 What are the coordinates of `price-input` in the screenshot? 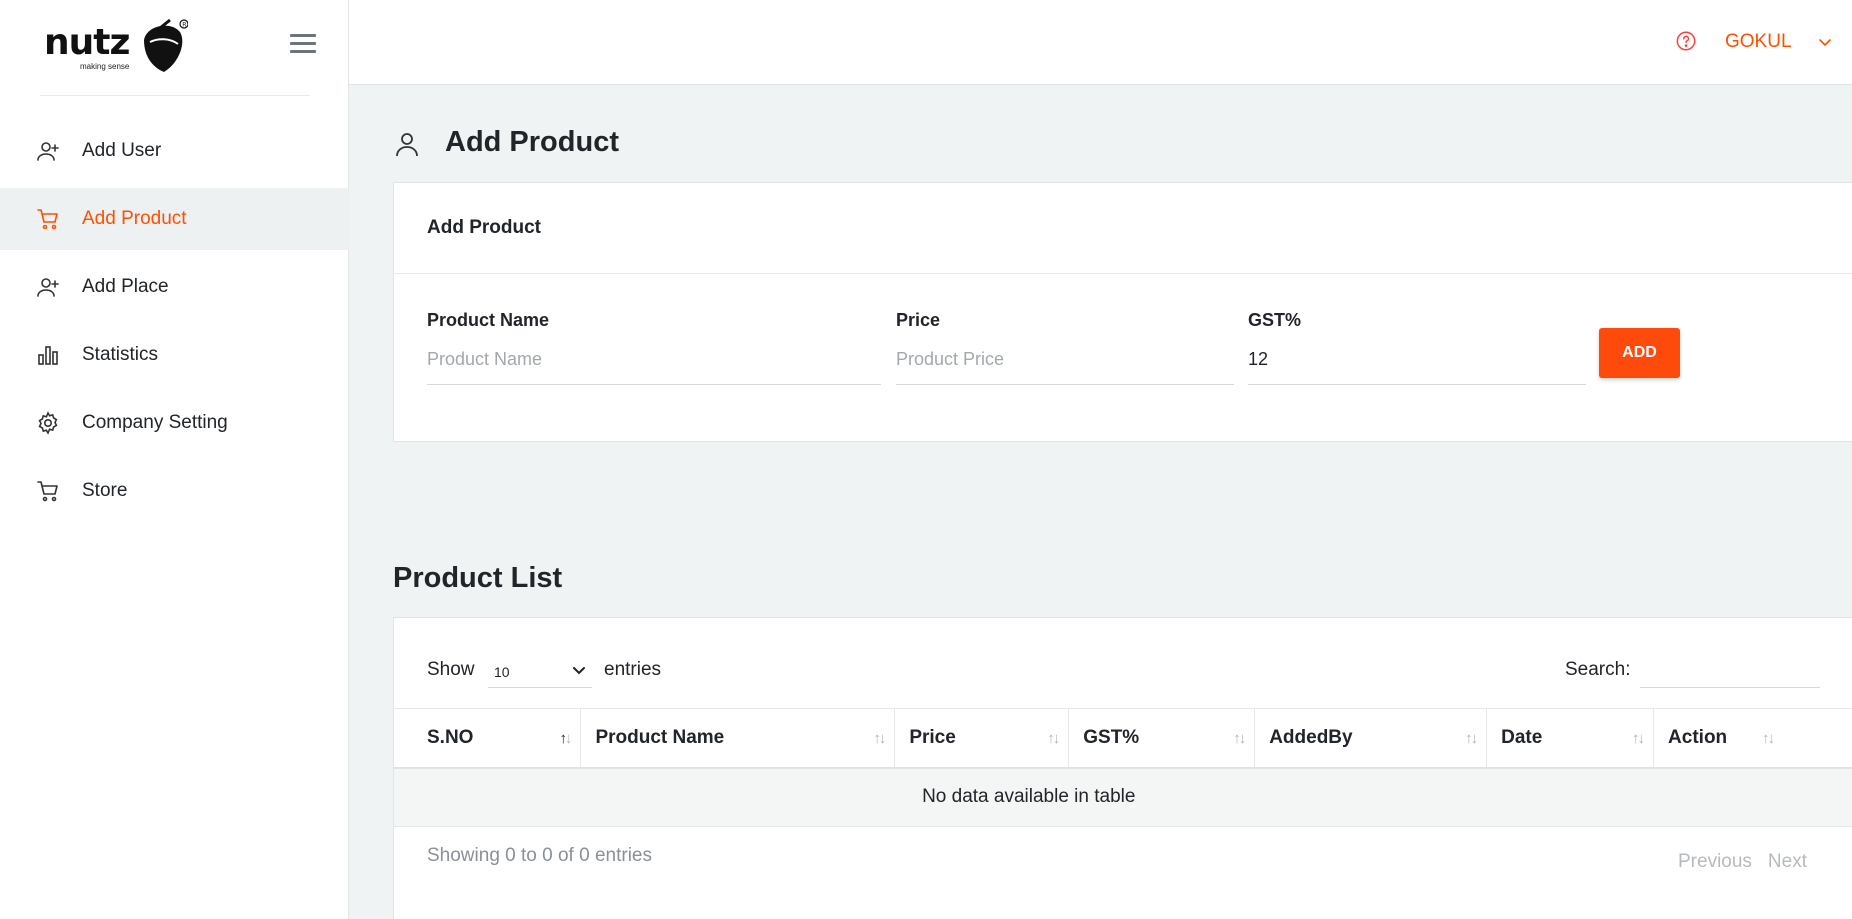 It's located at (1065, 365).